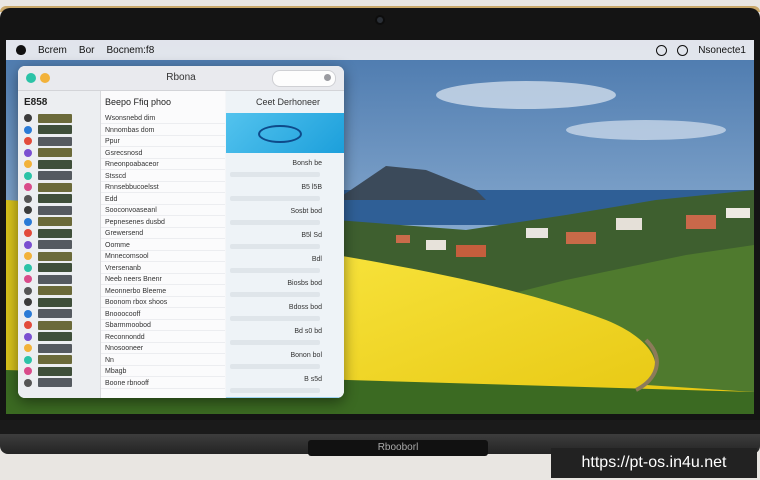 The width and height of the screenshot is (760, 480). Describe the element at coordinates (163, 130) in the screenshot. I see `list-item: Nnnombas dom` at that location.